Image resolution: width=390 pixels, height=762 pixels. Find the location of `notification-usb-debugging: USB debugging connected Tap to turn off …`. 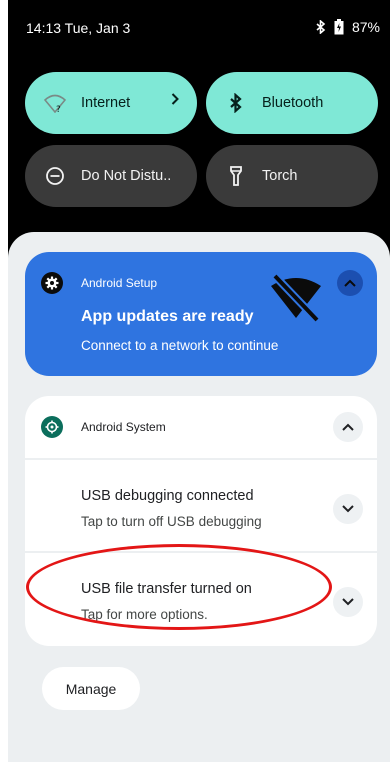

notification-usb-debugging: USB debugging connected Tap to turn off … is located at coordinates (201, 505).